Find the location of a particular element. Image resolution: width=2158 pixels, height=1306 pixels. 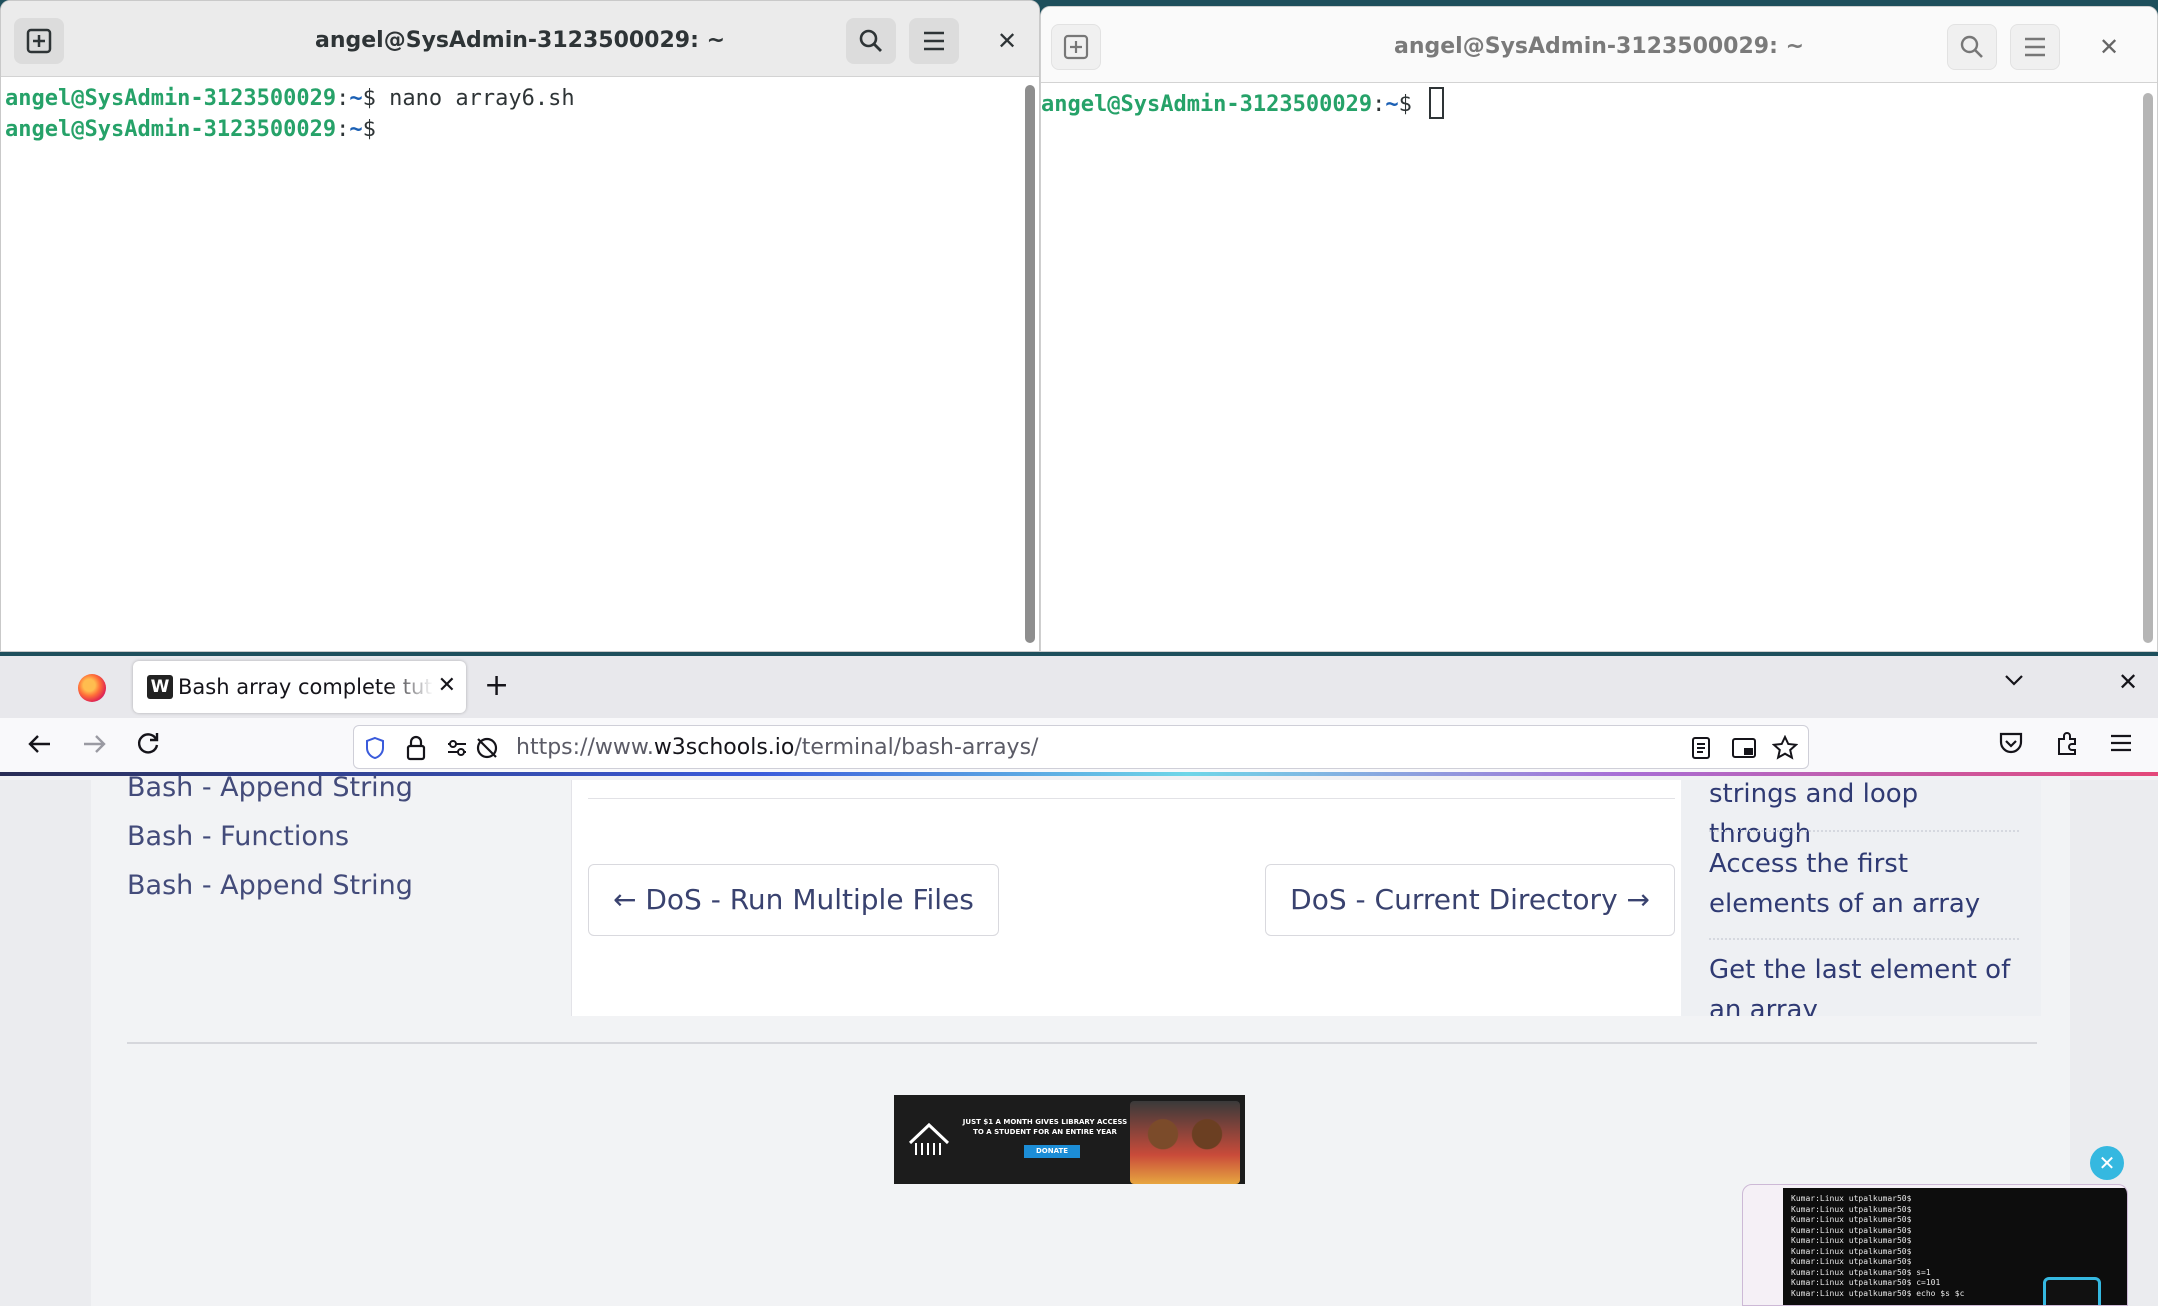

firefox-logo-icon is located at coordinates (92, 688).